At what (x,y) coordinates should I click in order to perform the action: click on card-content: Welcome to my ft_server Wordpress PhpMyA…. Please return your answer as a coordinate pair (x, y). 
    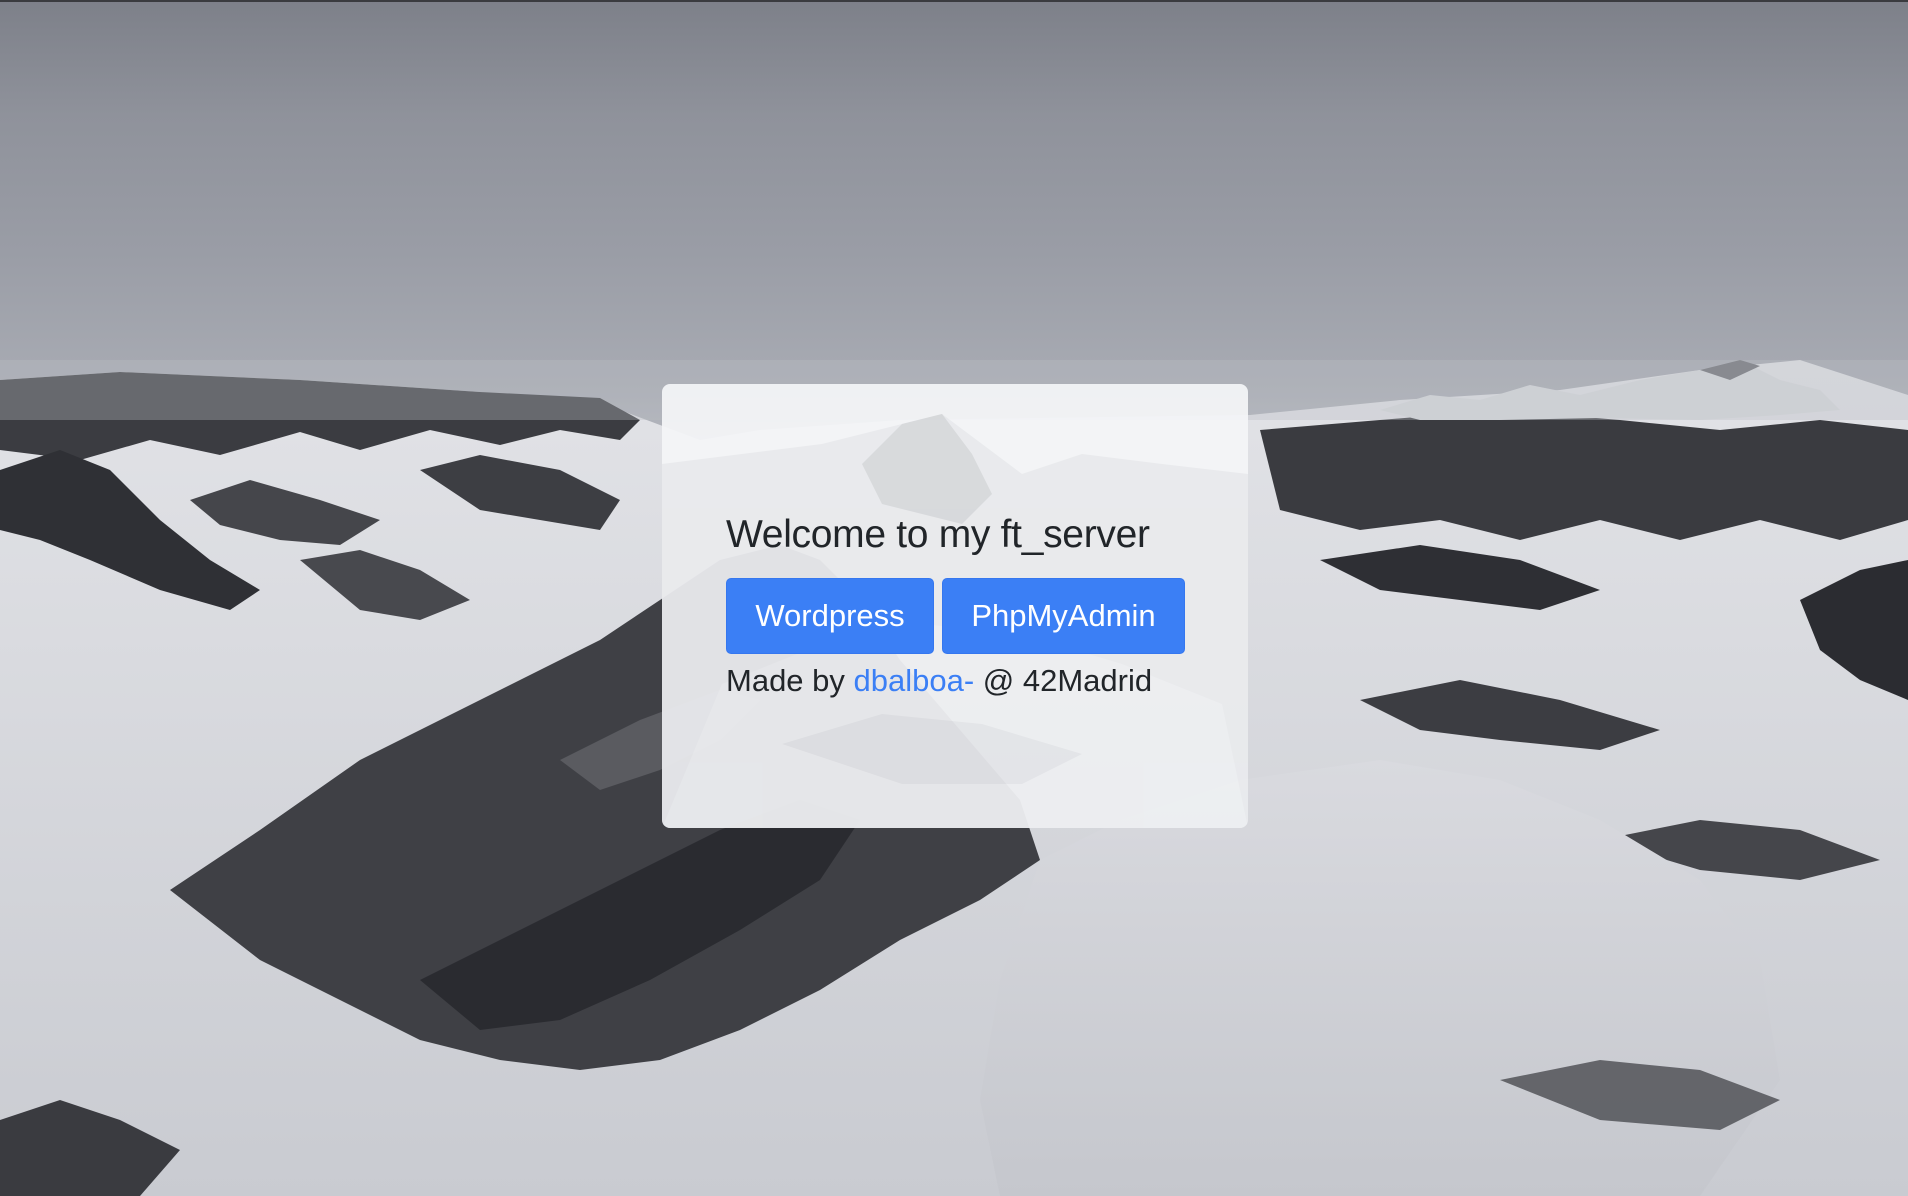
    Looking at the image, I should click on (961, 606).